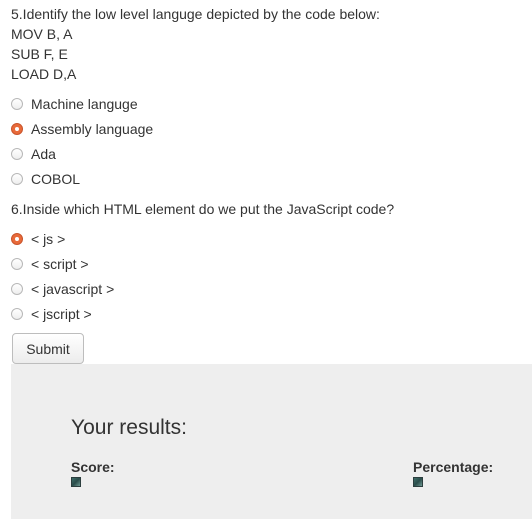 The image size is (532, 519). What do you see at coordinates (82, 153) in the screenshot?
I see `option-ada: Ada` at bounding box center [82, 153].